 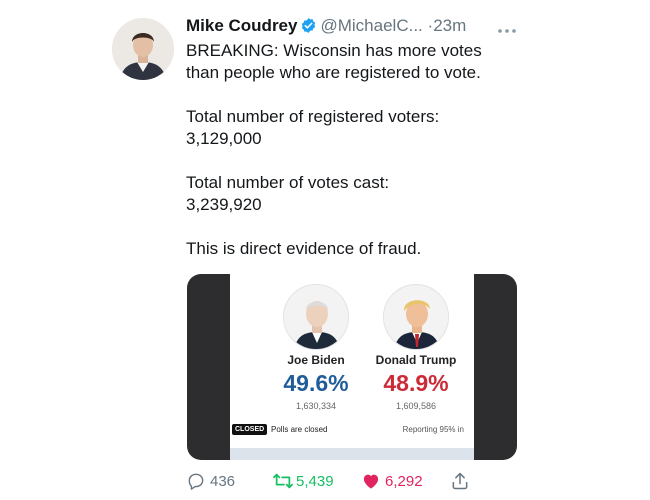 I want to click on tweet-line: than people who are registered to vote., so click(x=333, y=72).